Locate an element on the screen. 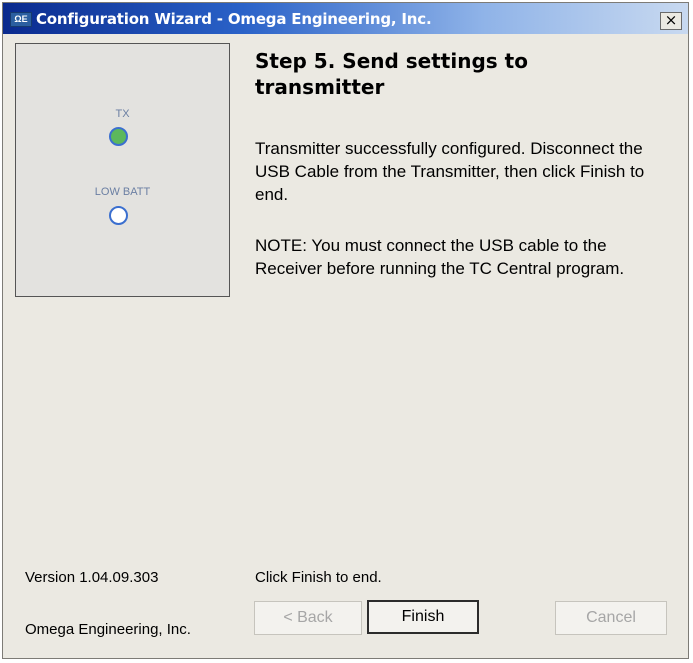 This screenshot has width=693, height=663. finish-button: Finish is located at coordinates (423, 617).